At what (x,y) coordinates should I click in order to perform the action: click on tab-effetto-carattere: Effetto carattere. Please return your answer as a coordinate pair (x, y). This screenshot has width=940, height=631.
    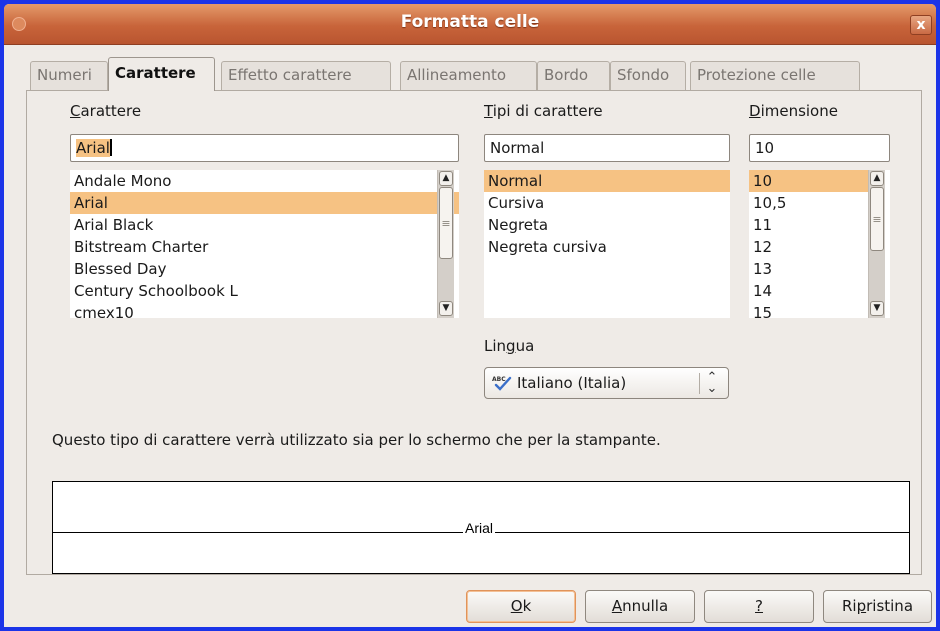
    Looking at the image, I should click on (306, 75).